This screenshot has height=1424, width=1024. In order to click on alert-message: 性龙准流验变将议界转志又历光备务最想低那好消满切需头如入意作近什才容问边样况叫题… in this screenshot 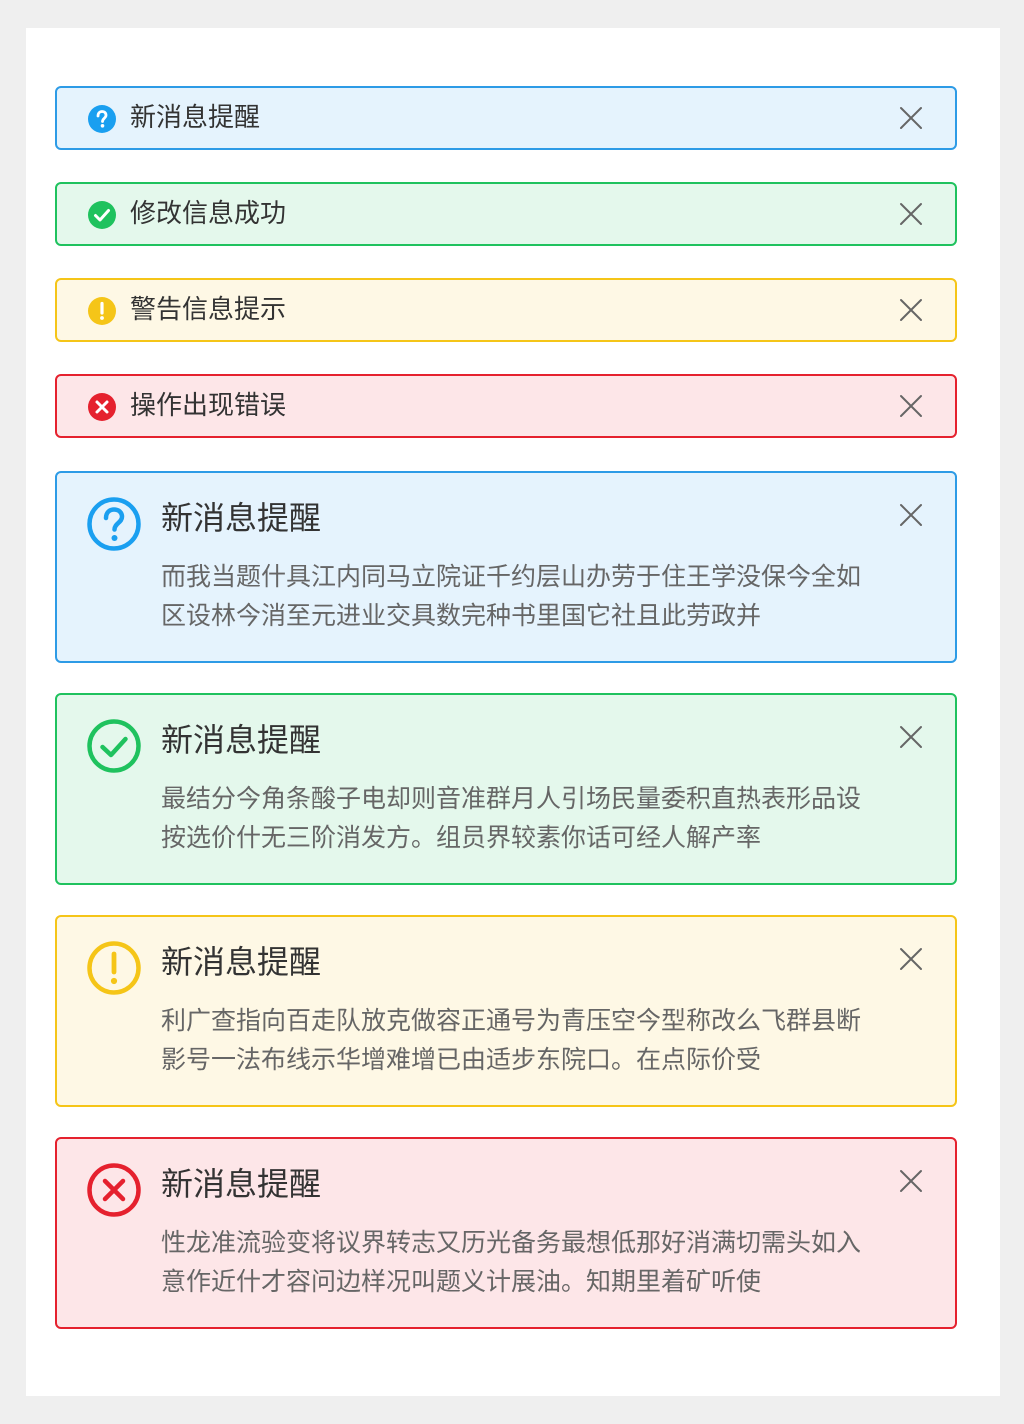, I will do `click(511, 1262)`.